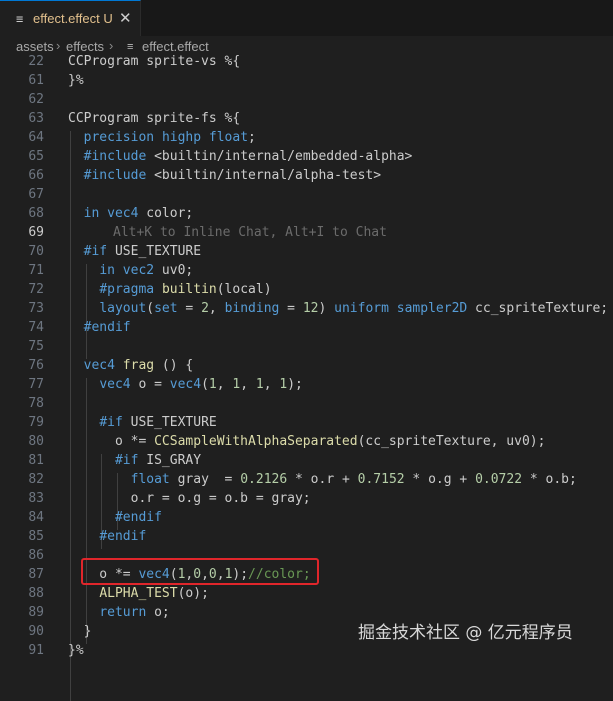 The width and height of the screenshot is (613, 701). Describe the element at coordinates (185, 289) in the screenshot. I see `code-line: #pragma builtin(local)` at that location.